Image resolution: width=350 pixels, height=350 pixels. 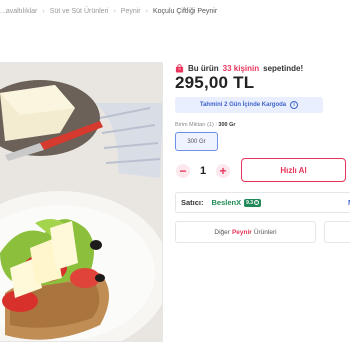 I want to click on quantity-stepper: − 1 +, so click(x=203, y=171).